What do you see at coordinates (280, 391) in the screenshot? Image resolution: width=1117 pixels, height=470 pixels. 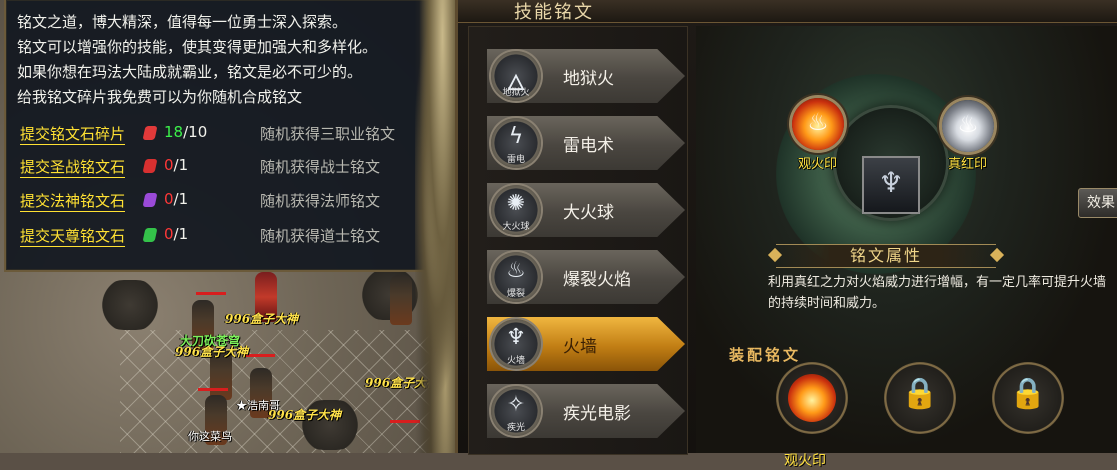 I see `floor-grid` at bounding box center [280, 391].